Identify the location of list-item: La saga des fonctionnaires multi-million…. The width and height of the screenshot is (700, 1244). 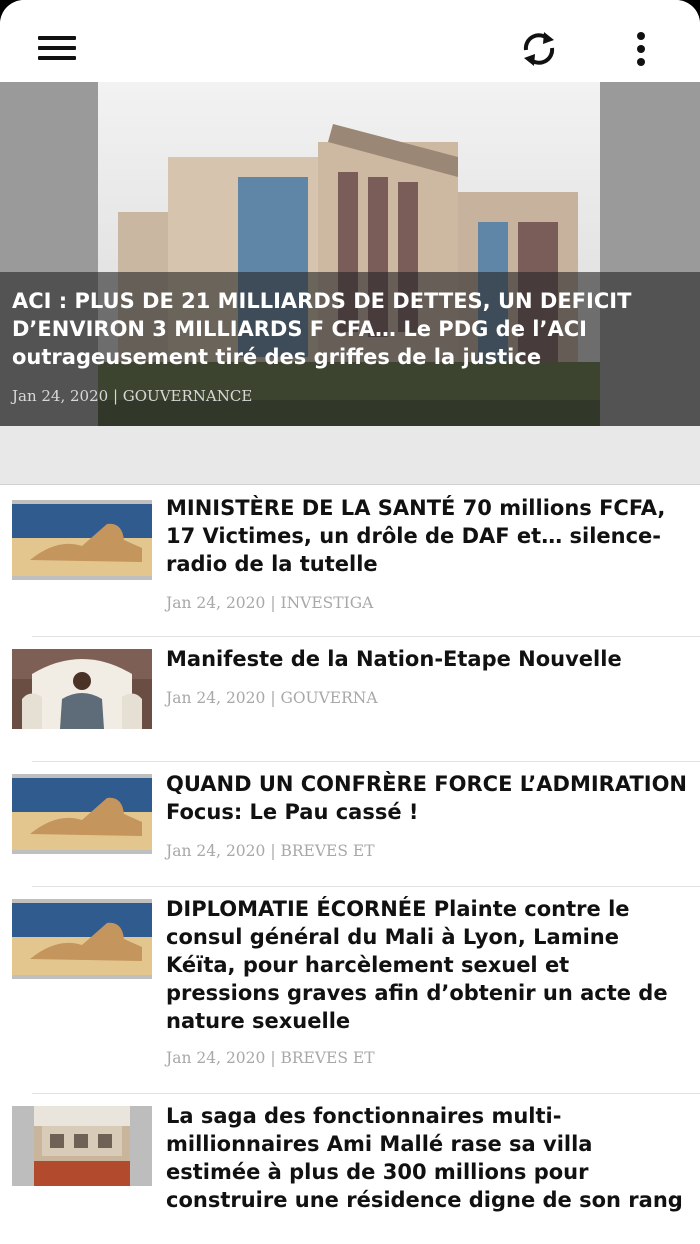
(350, 1169).